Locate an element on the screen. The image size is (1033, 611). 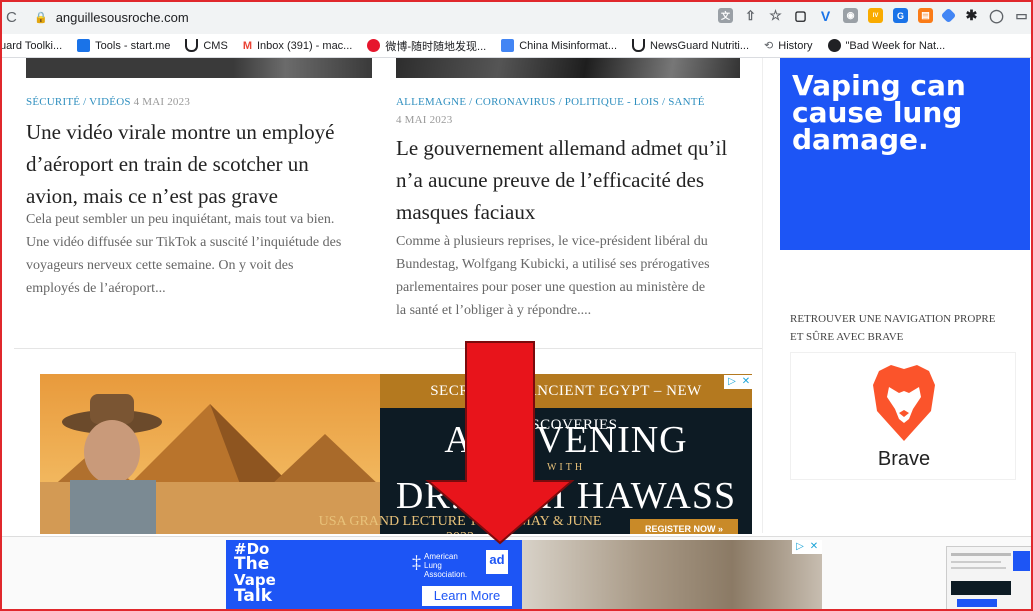
lock-icon: 🔒 is located at coordinates (41, 17).